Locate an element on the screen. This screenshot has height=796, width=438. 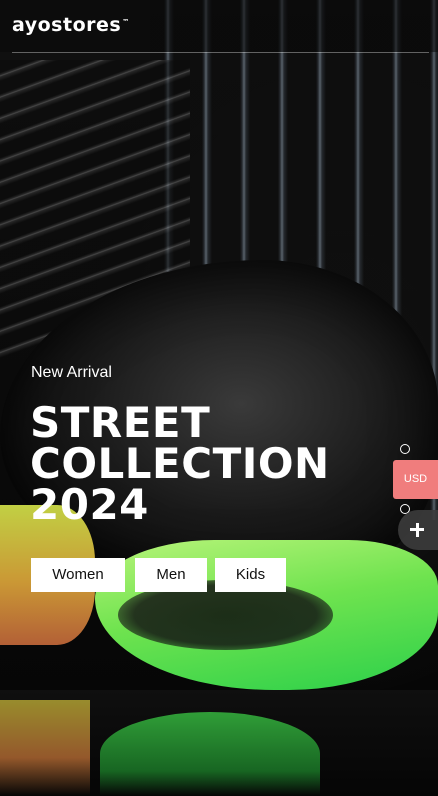
floor-reflection-left is located at coordinates (45, 748).